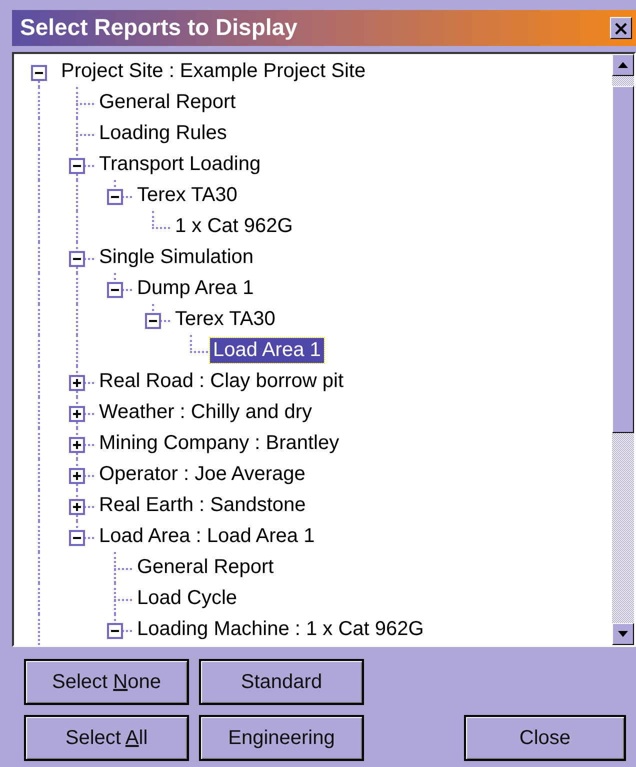 The height and width of the screenshot is (767, 636). What do you see at coordinates (202, 505) in the screenshot?
I see `tree-item: Real Earth : Sandstone` at bounding box center [202, 505].